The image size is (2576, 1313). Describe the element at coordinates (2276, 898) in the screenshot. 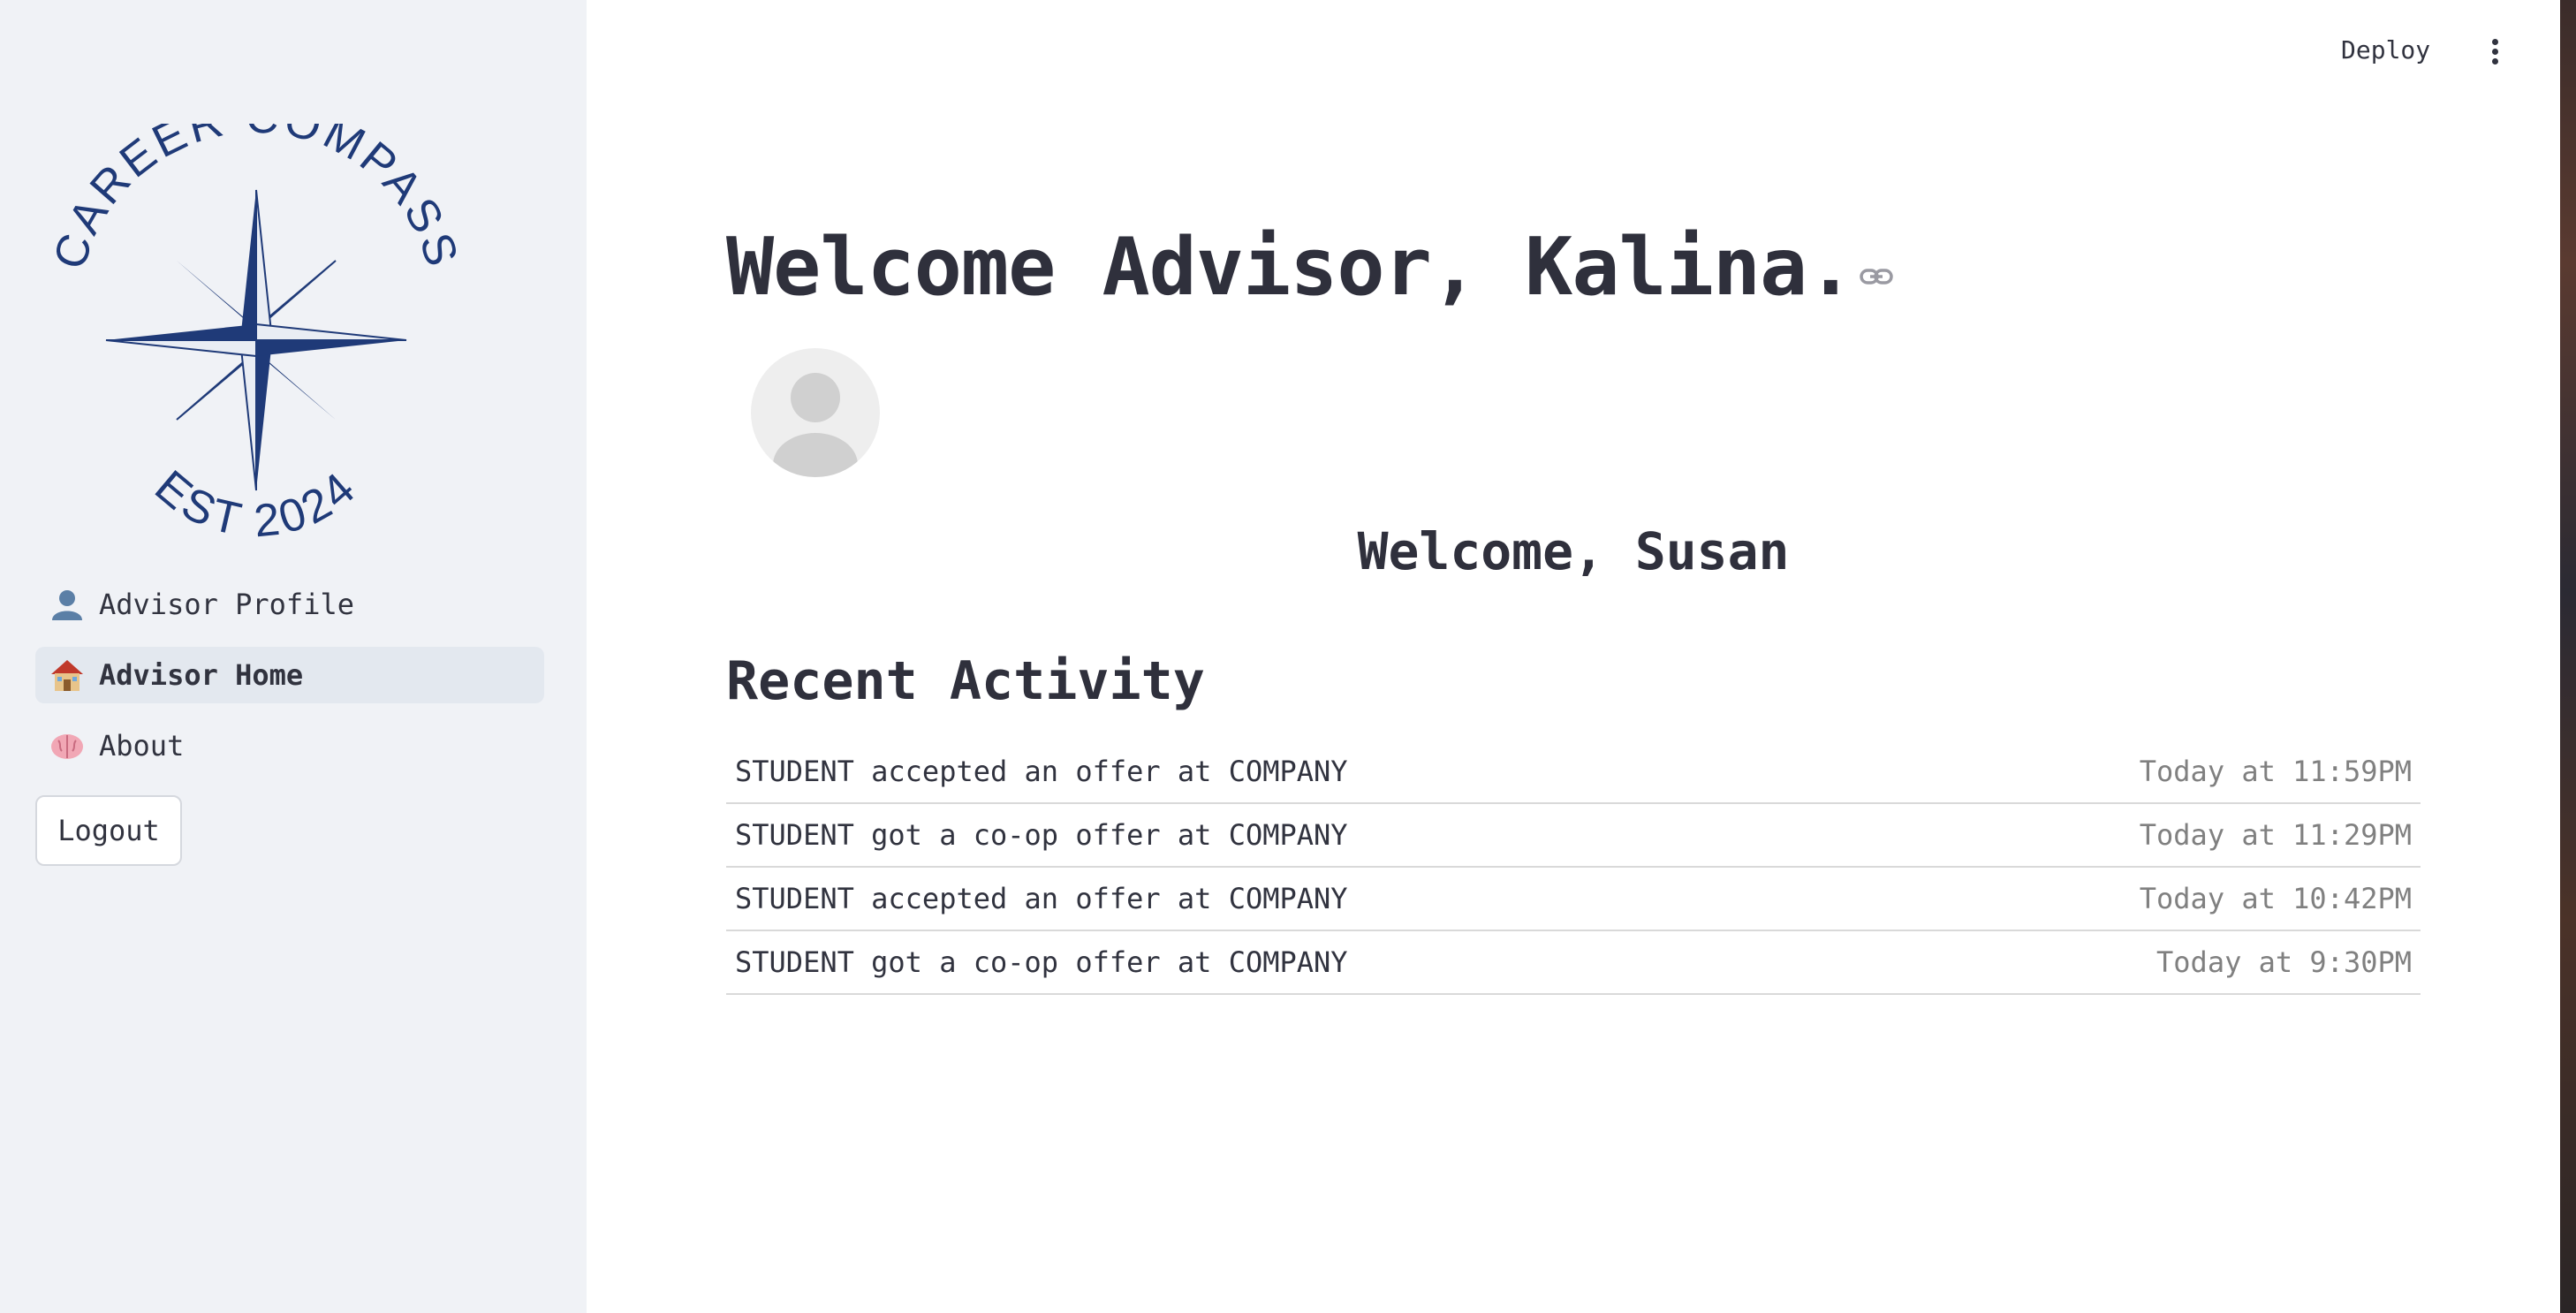

I see `activity-time: Today at 10:42PM` at that location.